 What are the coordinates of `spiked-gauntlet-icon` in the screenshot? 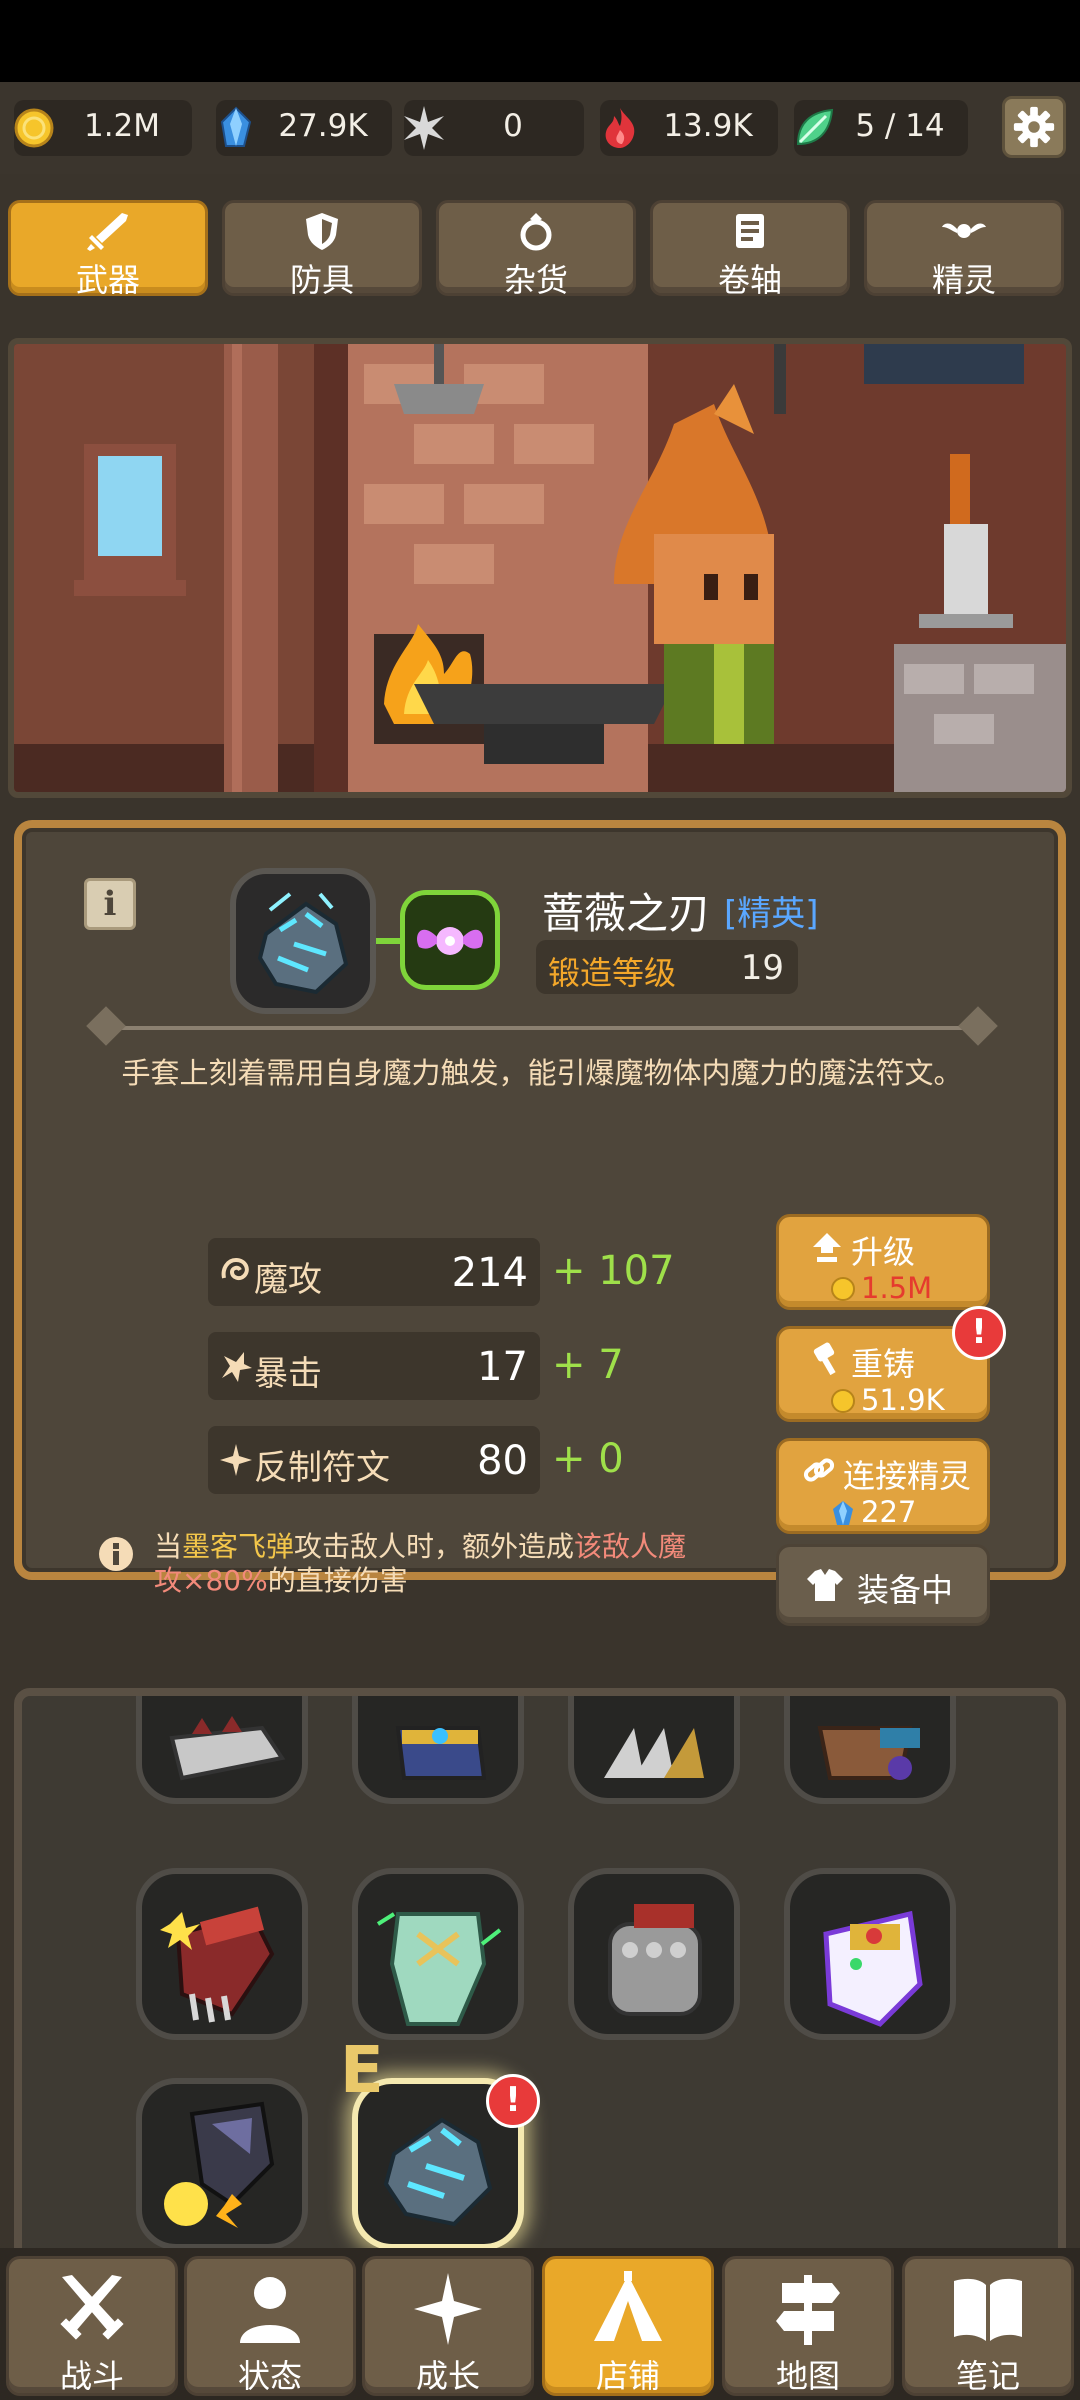 It's located at (227, 1748).